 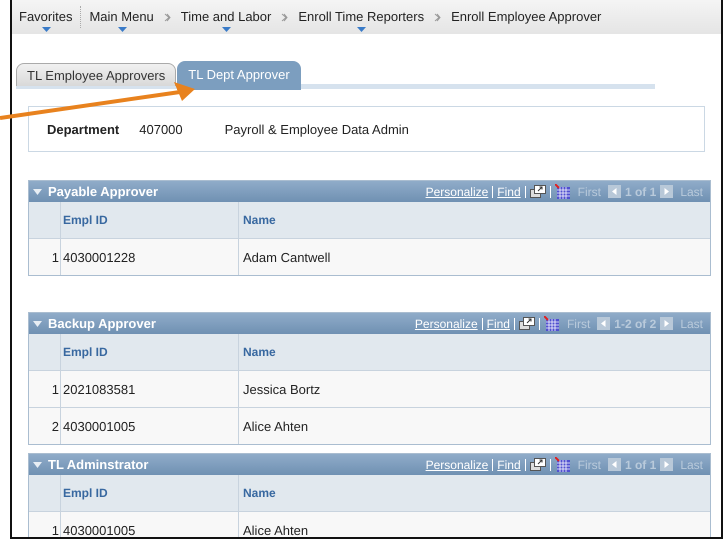 What do you see at coordinates (102, 323) in the screenshot?
I see `grid-title: Backup Approver` at bounding box center [102, 323].